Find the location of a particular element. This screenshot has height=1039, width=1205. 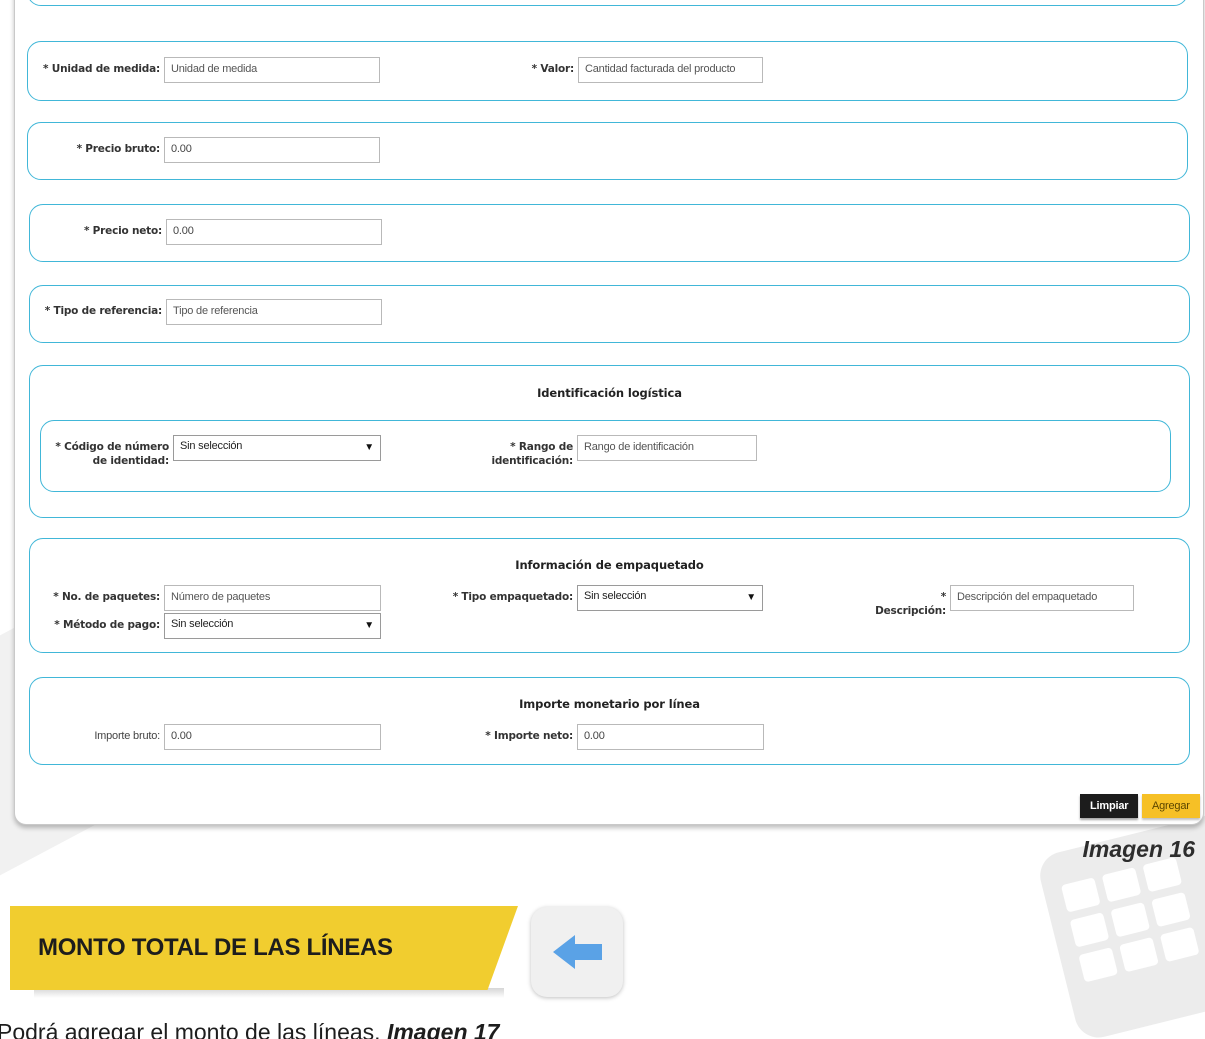

arrow-left-icon is located at coordinates (577, 952).